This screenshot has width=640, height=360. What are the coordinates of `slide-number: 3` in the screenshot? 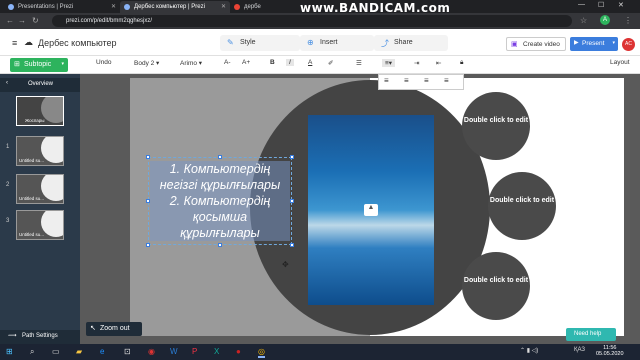 It's located at (8, 221).